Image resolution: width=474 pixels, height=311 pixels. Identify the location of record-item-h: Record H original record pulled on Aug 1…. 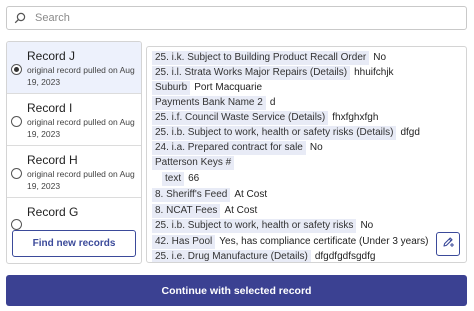
(74, 172).